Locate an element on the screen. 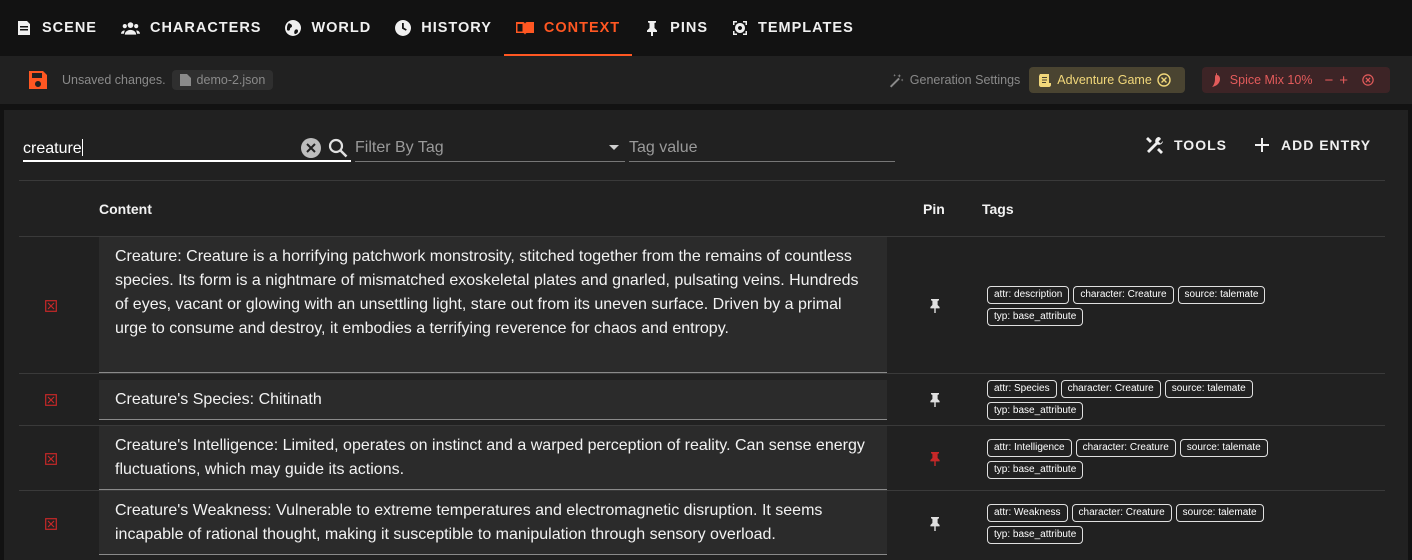  spice-decrease-button: − is located at coordinates (1328, 80).